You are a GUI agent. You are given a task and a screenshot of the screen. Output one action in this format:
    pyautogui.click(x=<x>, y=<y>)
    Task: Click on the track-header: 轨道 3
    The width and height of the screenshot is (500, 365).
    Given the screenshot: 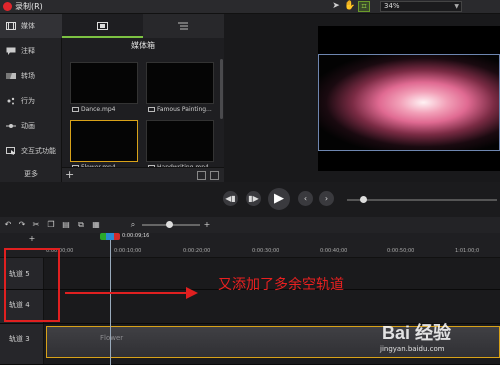 What is the action you would take?
    pyautogui.click(x=22, y=344)
    